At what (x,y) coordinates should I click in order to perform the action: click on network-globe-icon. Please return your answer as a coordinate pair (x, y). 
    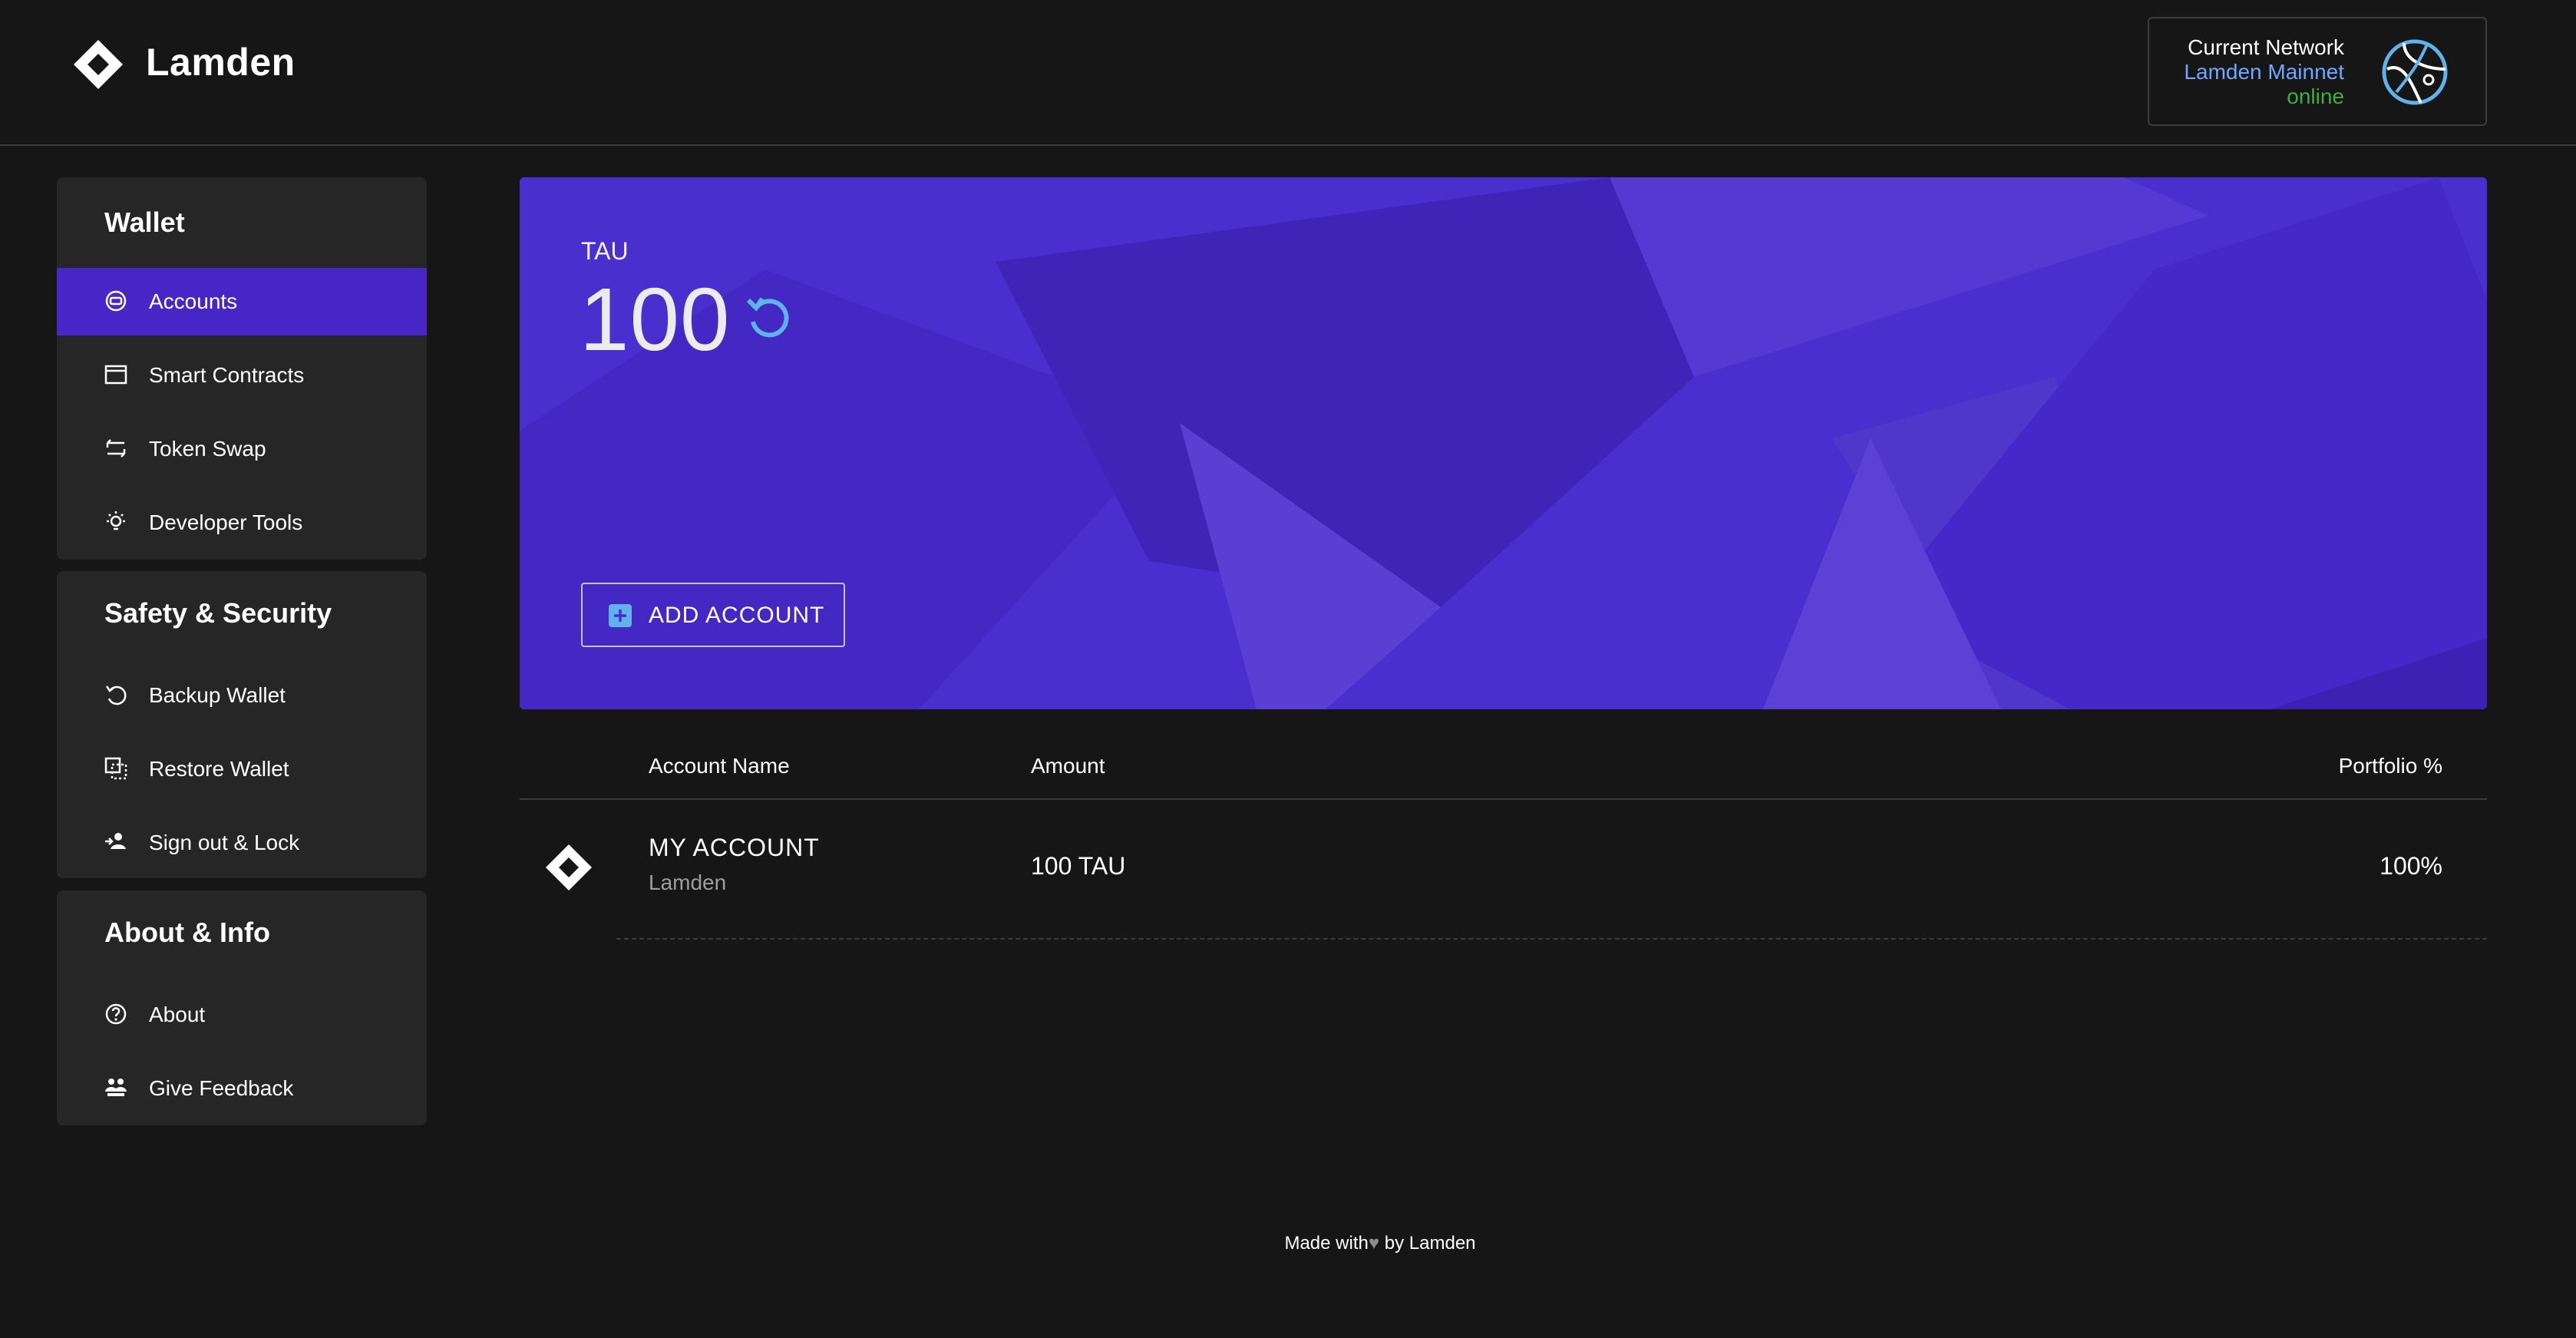
    Looking at the image, I should click on (2415, 72).